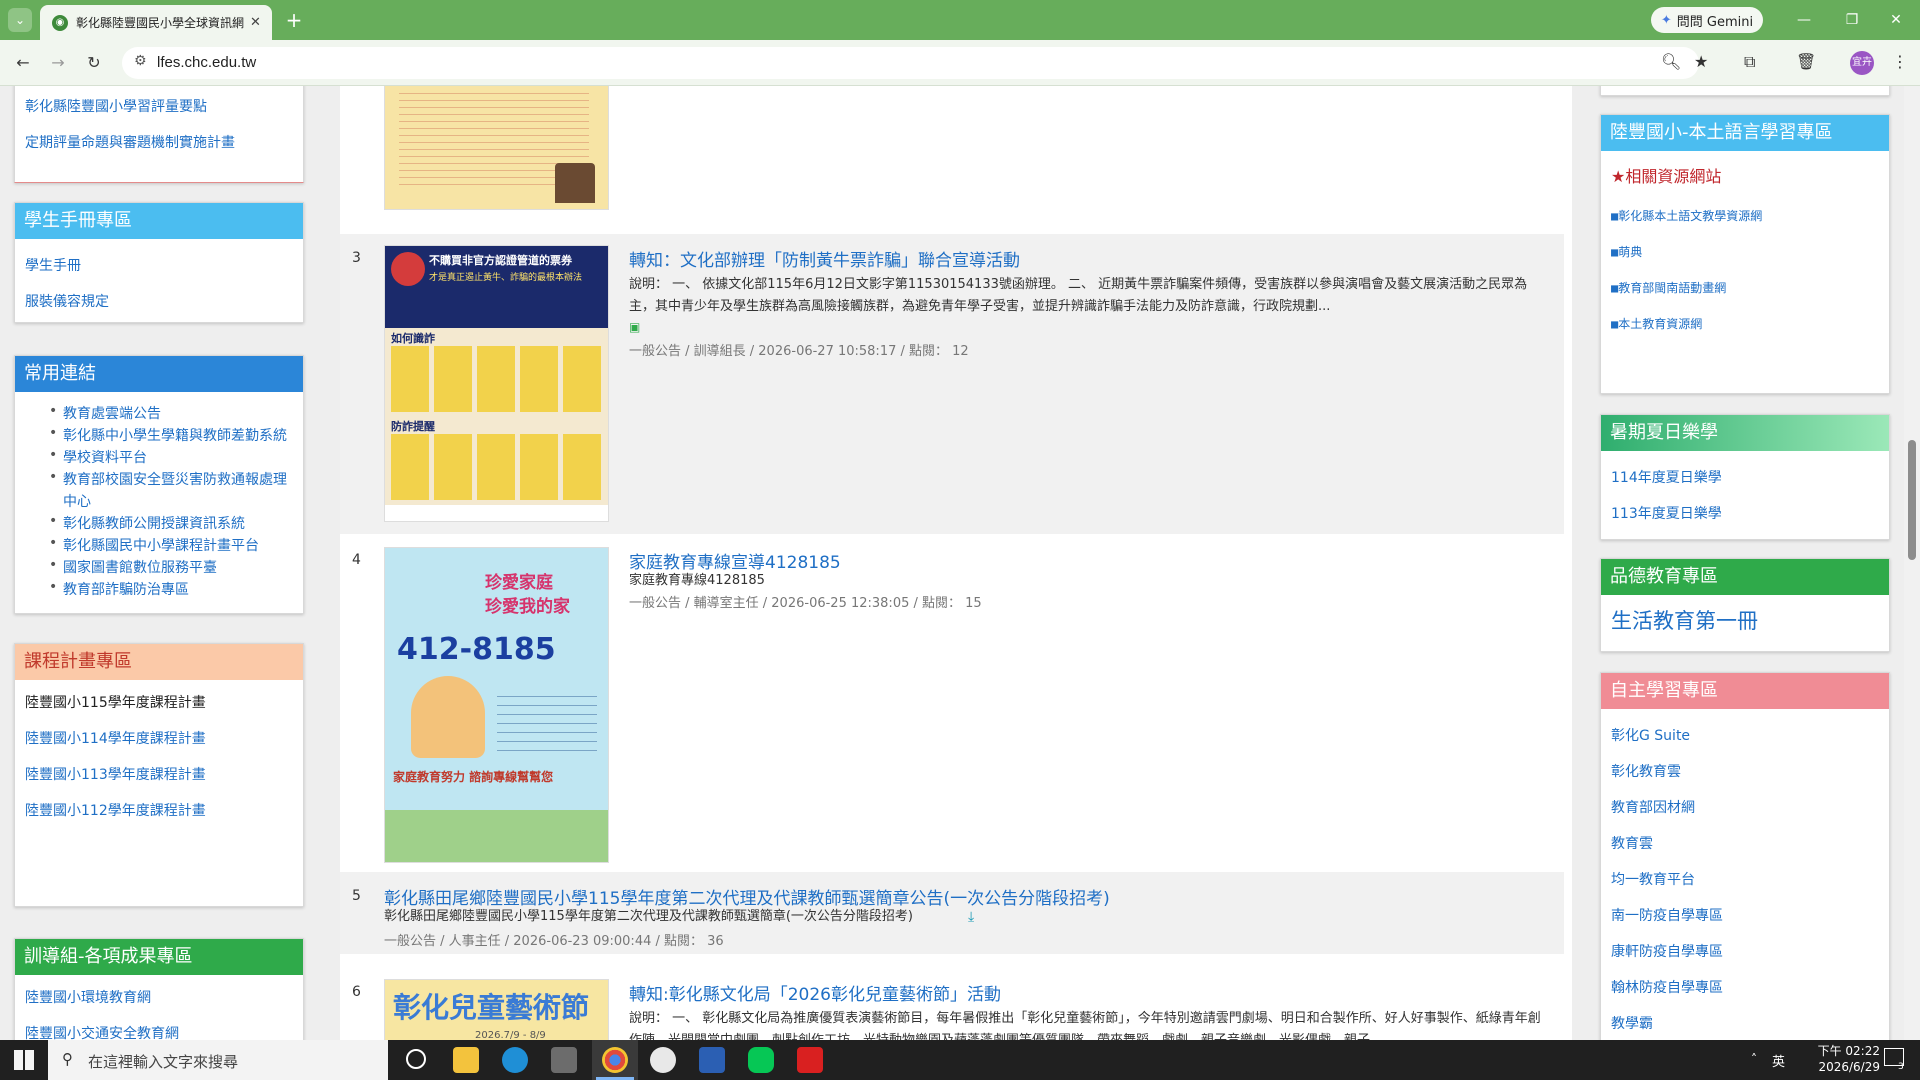 This screenshot has height=1080, width=1920. What do you see at coordinates (88, 997) in the screenshot?
I see `link-environment-edu: 陸豐國小環境教育網` at bounding box center [88, 997].